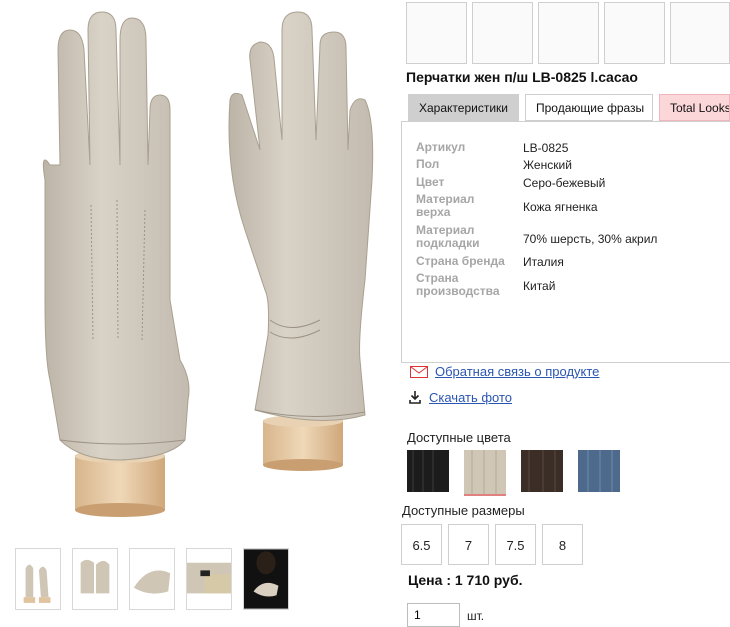  What do you see at coordinates (433, 615) in the screenshot?
I see `quantity-input` at bounding box center [433, 615].